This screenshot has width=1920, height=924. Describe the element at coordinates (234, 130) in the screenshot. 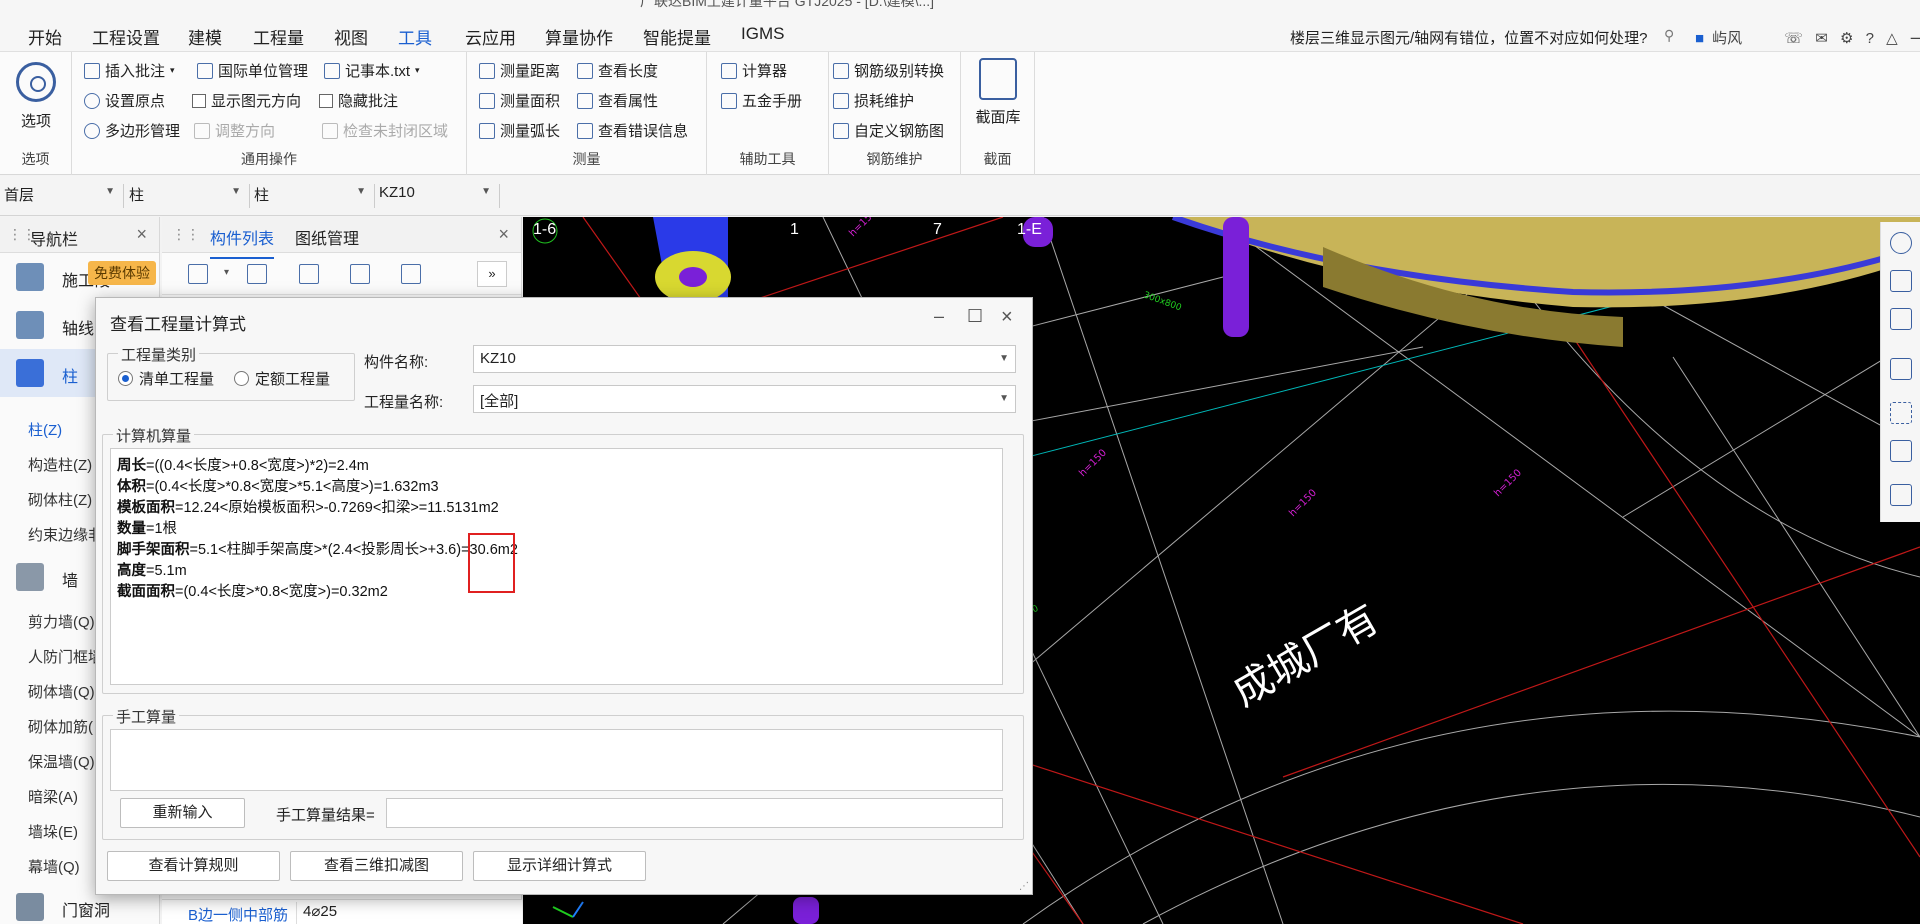

I see `adjust-direction-button: 调整方向` at that location.